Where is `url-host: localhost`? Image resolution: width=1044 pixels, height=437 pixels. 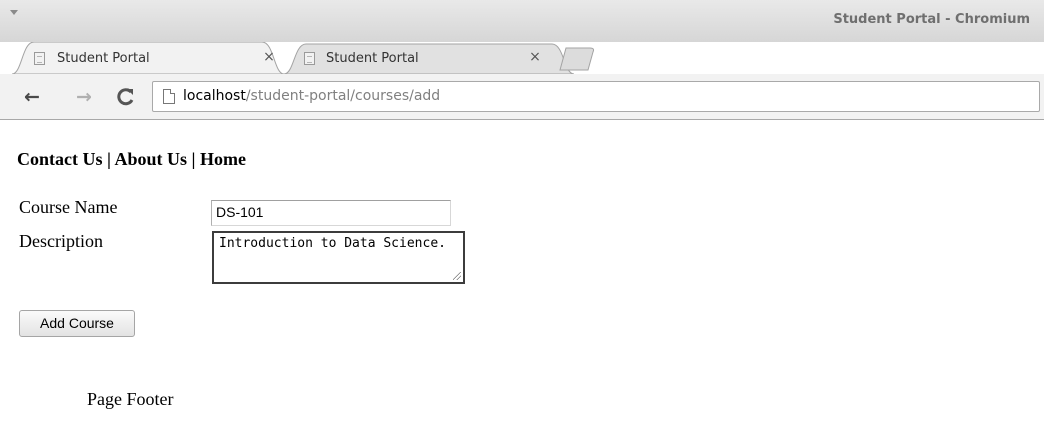 url-host: localhost is located at coordinates (214, 96).